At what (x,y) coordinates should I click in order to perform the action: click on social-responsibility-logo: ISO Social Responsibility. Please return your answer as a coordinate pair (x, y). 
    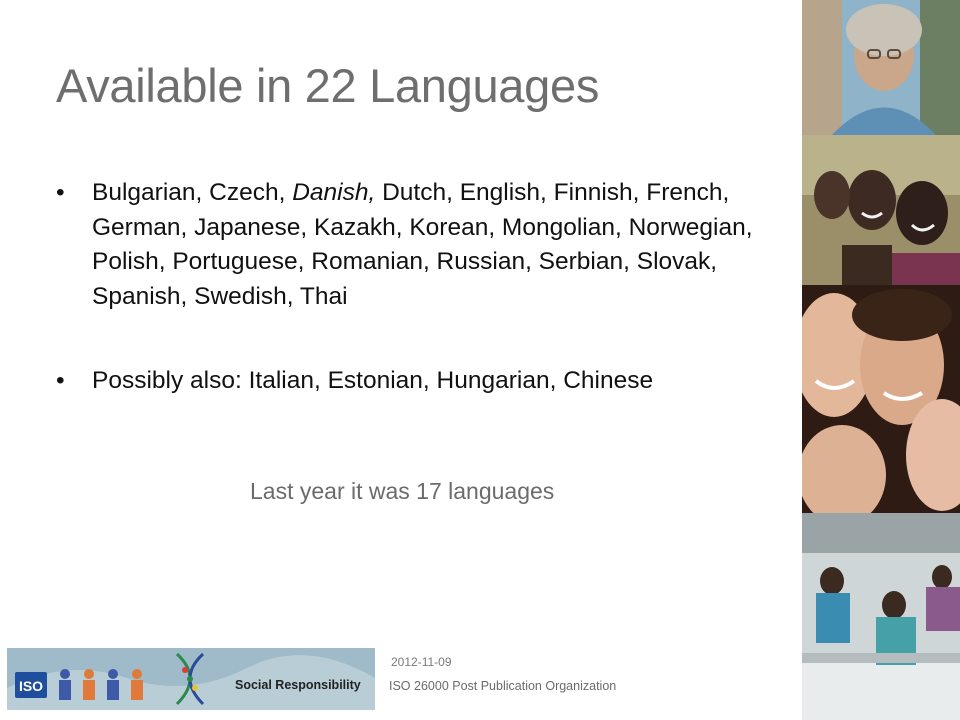
    Looking at the image, I should click on (191, 679).